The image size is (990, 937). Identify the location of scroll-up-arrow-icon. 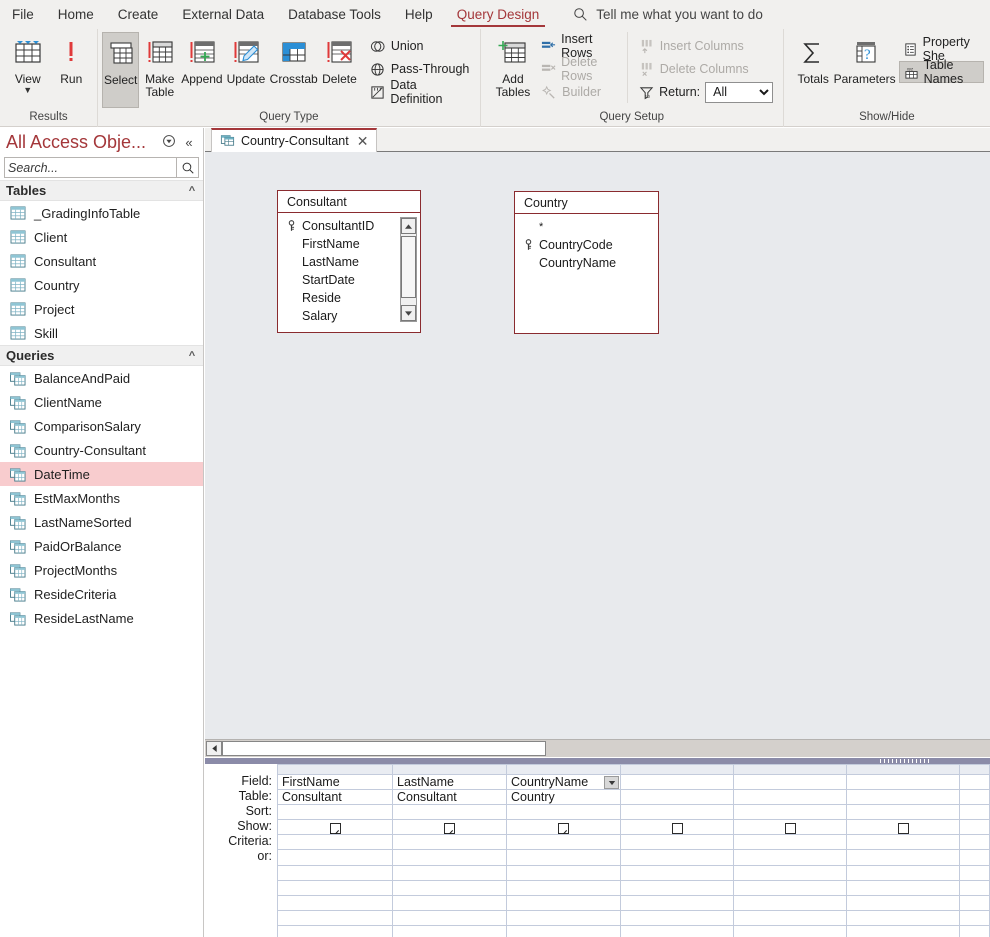
(408, 226).